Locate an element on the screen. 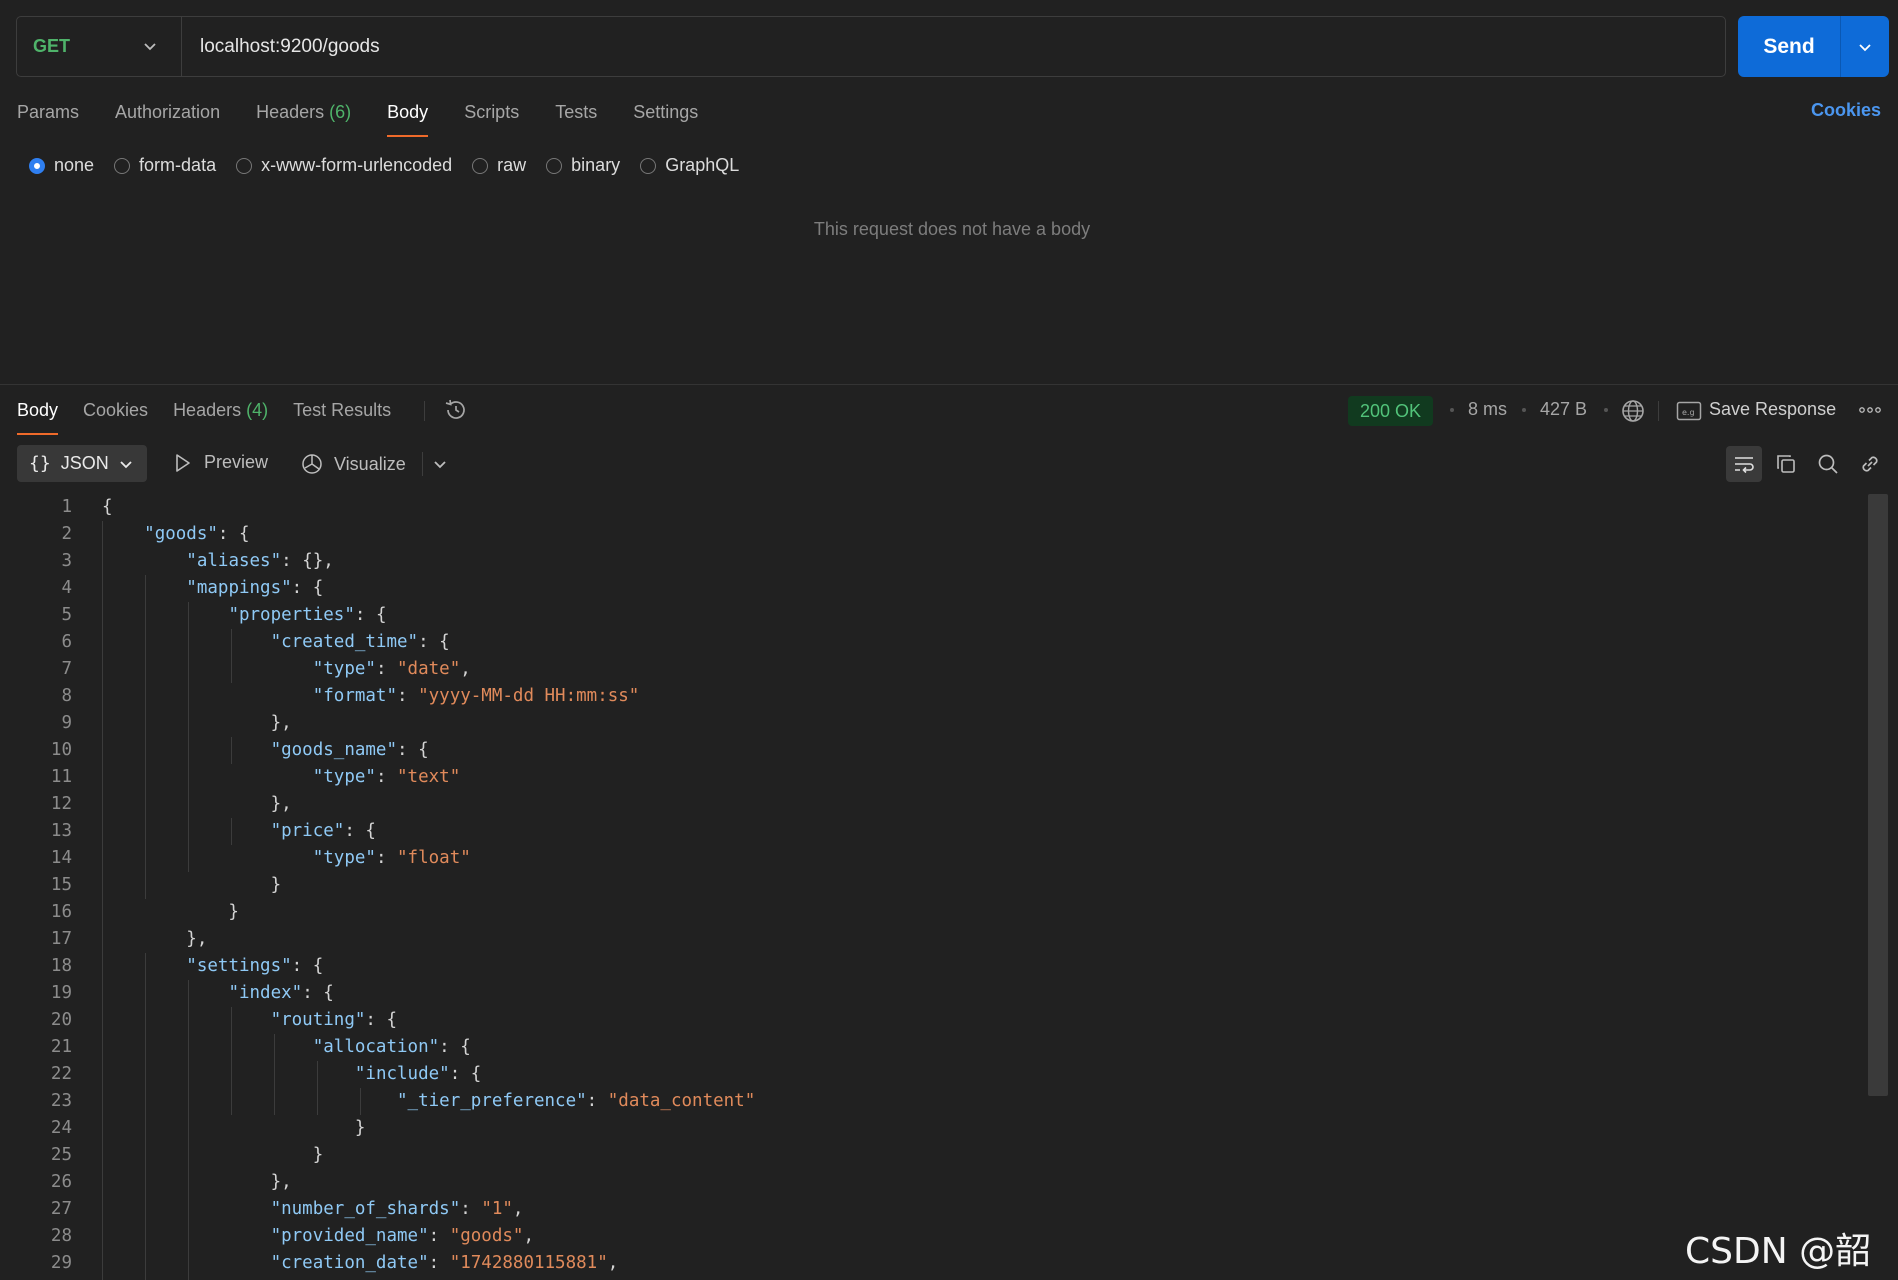  line-content: "provided_name": "goods", is located at coordinates (402, 1236).